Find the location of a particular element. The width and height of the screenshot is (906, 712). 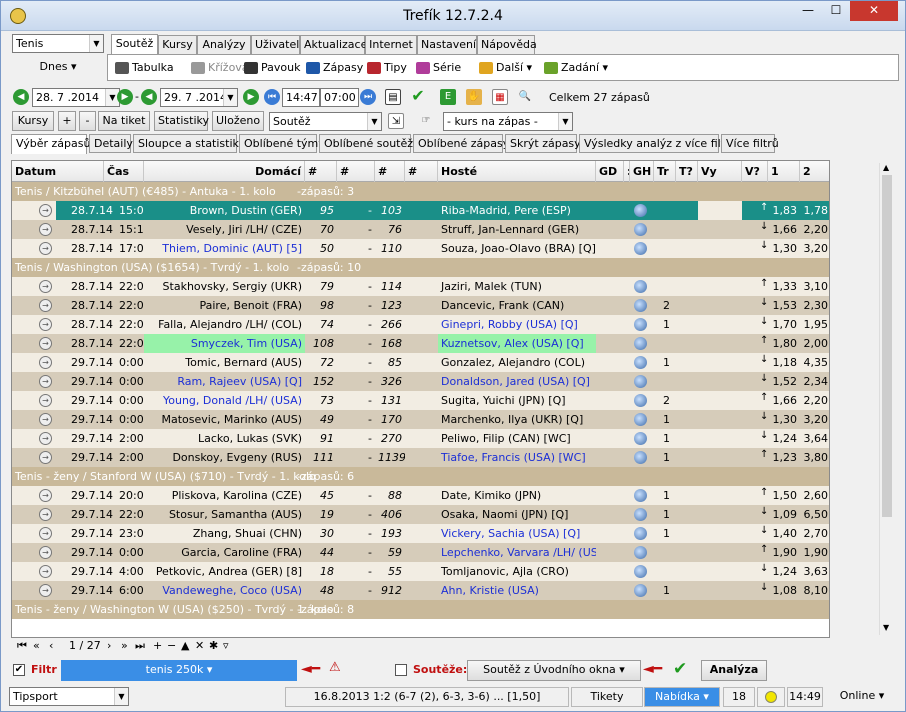

filter-tab-2: Sloupce a statistiky is located at coordinates (189, 143).